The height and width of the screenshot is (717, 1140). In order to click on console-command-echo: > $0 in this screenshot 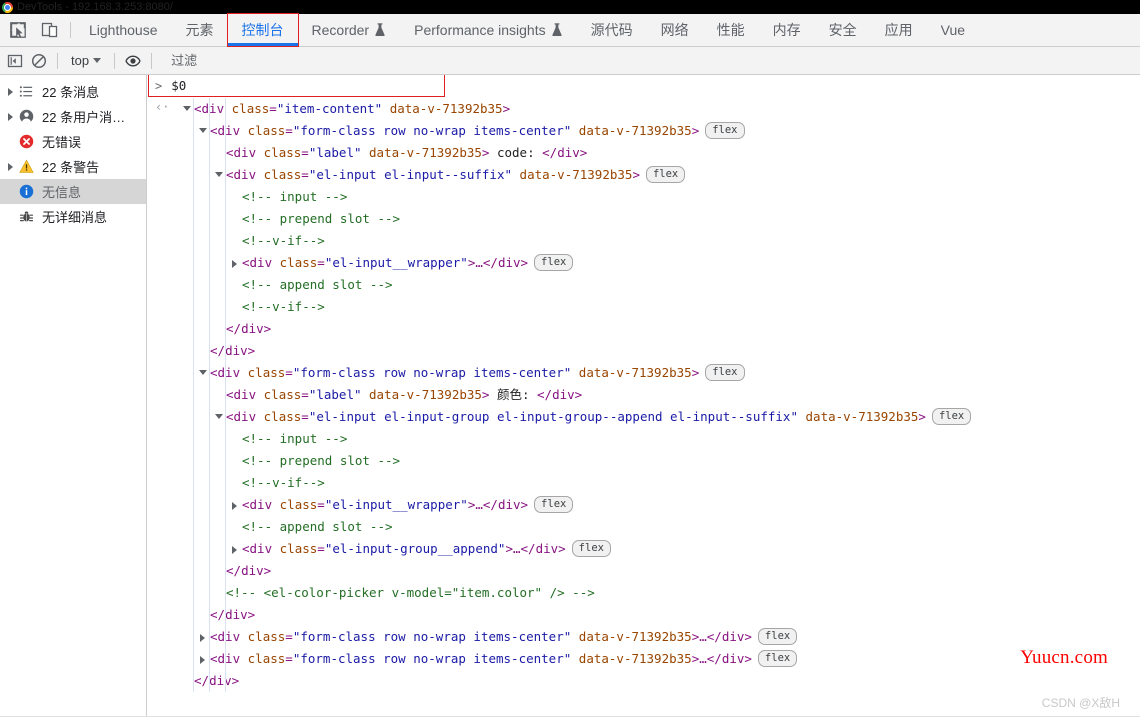, I will do `click(296, 86)`.